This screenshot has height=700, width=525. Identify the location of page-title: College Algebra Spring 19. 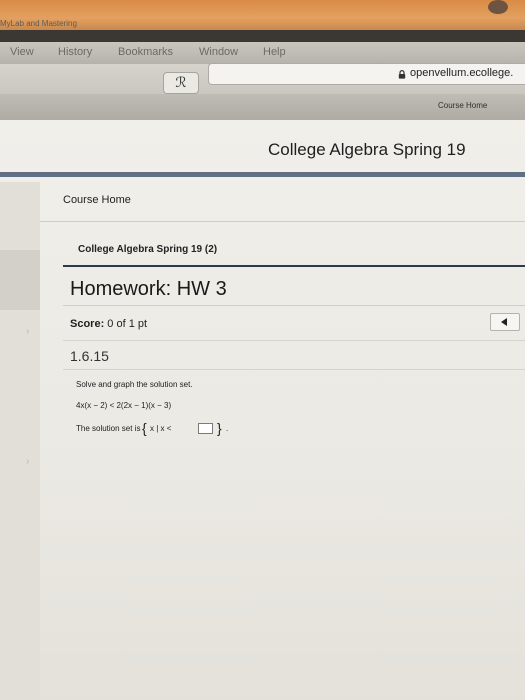
(367, 149).